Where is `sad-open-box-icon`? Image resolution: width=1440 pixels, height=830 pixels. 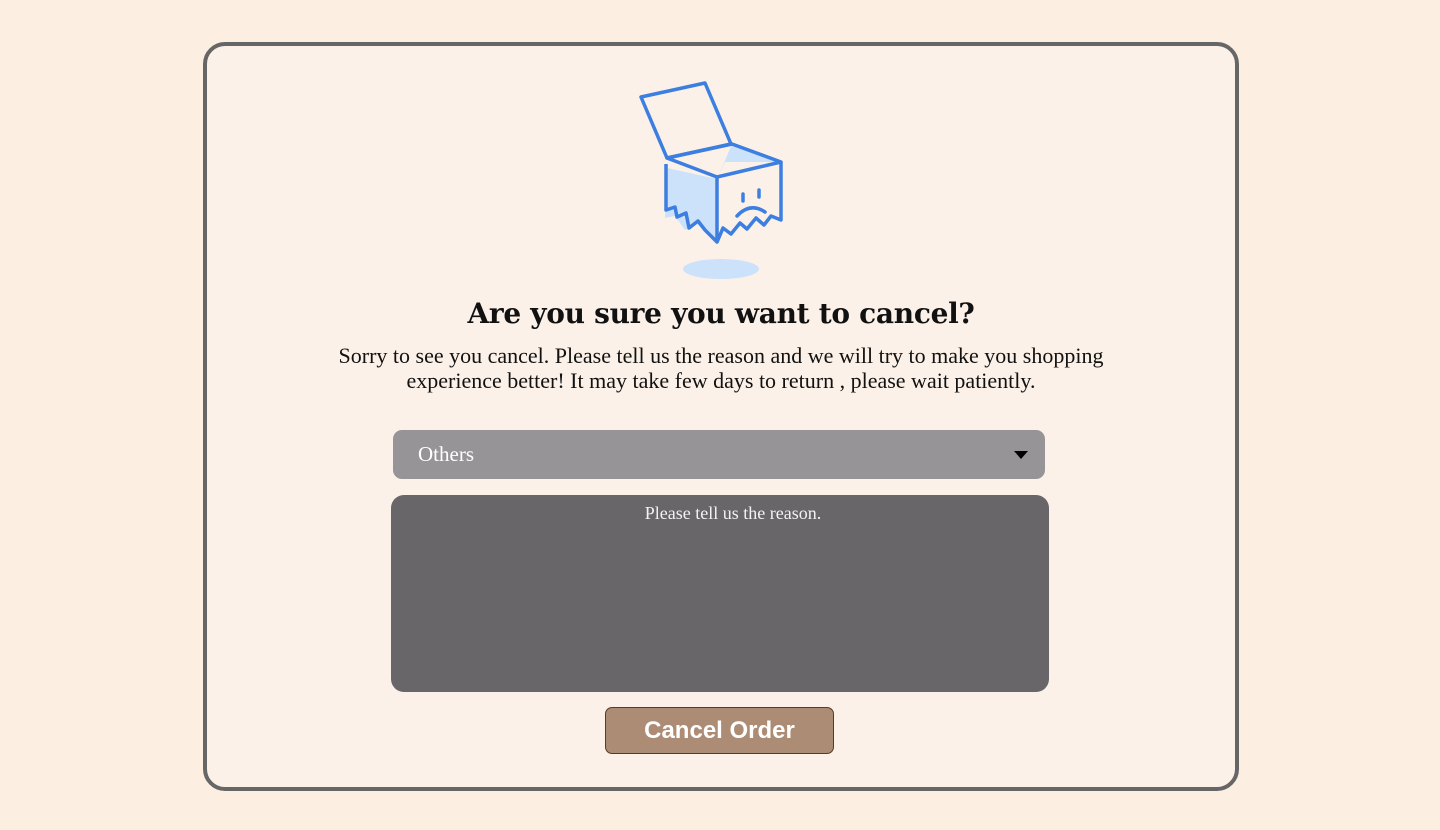 sad-open-box-icon is located at coordinates (711, 180).